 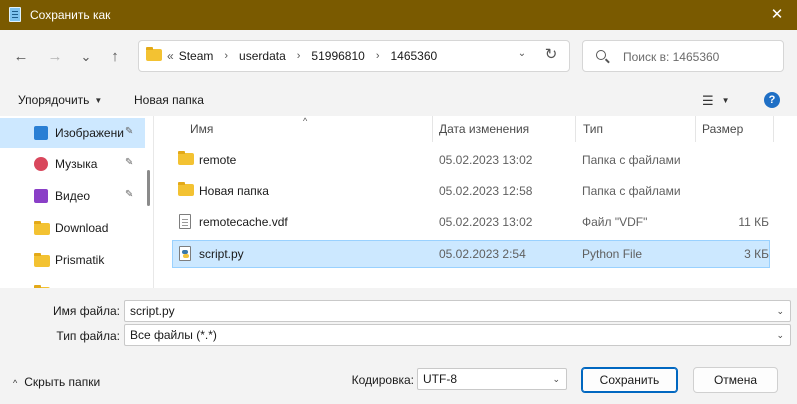 I want to click on save-button: Сохранить, so click(x=629, y=380).